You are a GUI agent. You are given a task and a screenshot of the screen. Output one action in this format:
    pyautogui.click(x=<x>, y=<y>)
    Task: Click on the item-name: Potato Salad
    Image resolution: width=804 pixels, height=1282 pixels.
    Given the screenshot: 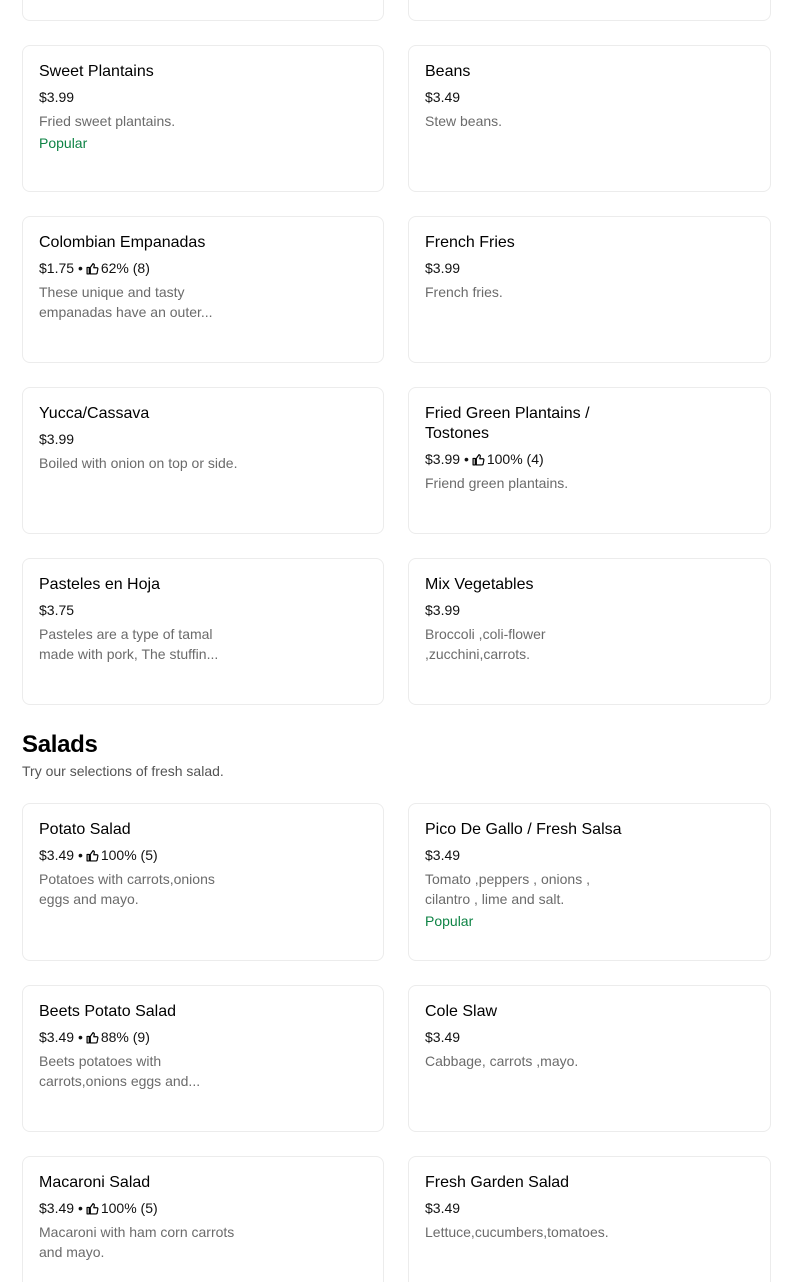 What is the action you would take?
    pyautogui.click(x=85, y=829)
    